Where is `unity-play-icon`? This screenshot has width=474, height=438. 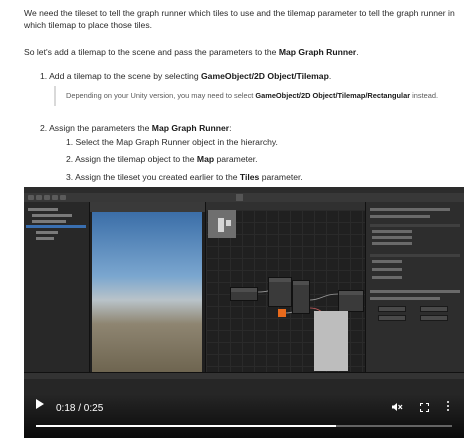
unity-play-icon is located at coordinates (239, 197).